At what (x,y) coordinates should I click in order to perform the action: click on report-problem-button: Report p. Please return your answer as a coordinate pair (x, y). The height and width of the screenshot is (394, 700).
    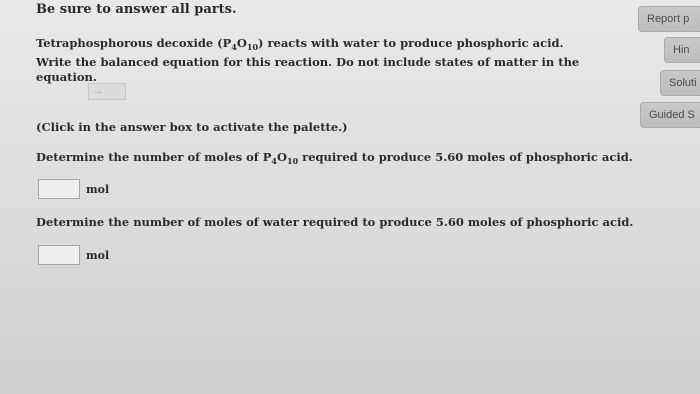
    Looking at the image, I should click on (669, 19).